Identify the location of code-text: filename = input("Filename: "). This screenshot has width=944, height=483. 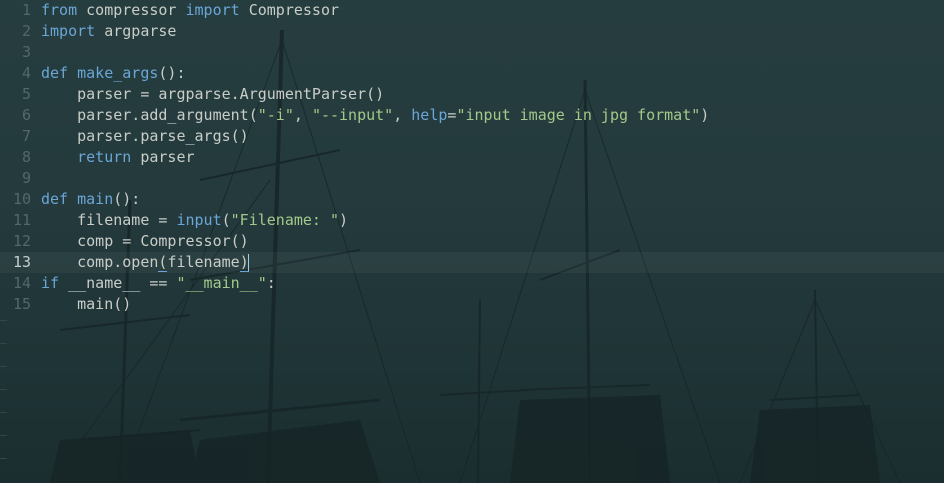
(194, 220).